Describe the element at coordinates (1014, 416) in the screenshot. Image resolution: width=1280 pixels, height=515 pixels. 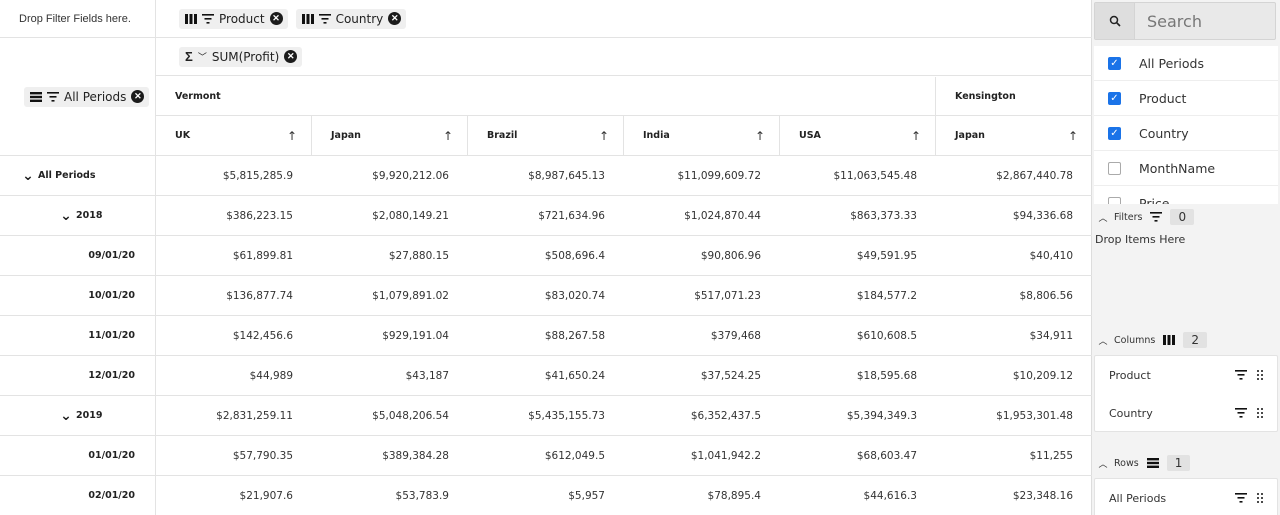
I see `table-cell: $1,953,301.48` at that location.